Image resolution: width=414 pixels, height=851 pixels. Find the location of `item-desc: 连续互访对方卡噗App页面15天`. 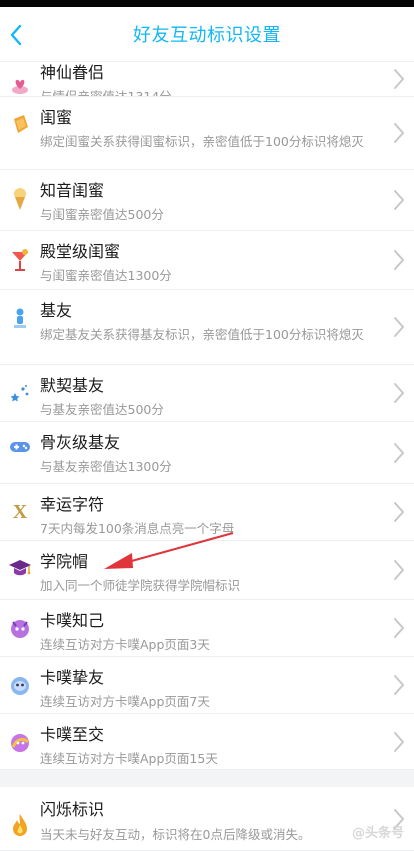

item-desc: 连续互访对方卡噗App页面15天 is located at coordinates (129, 758).